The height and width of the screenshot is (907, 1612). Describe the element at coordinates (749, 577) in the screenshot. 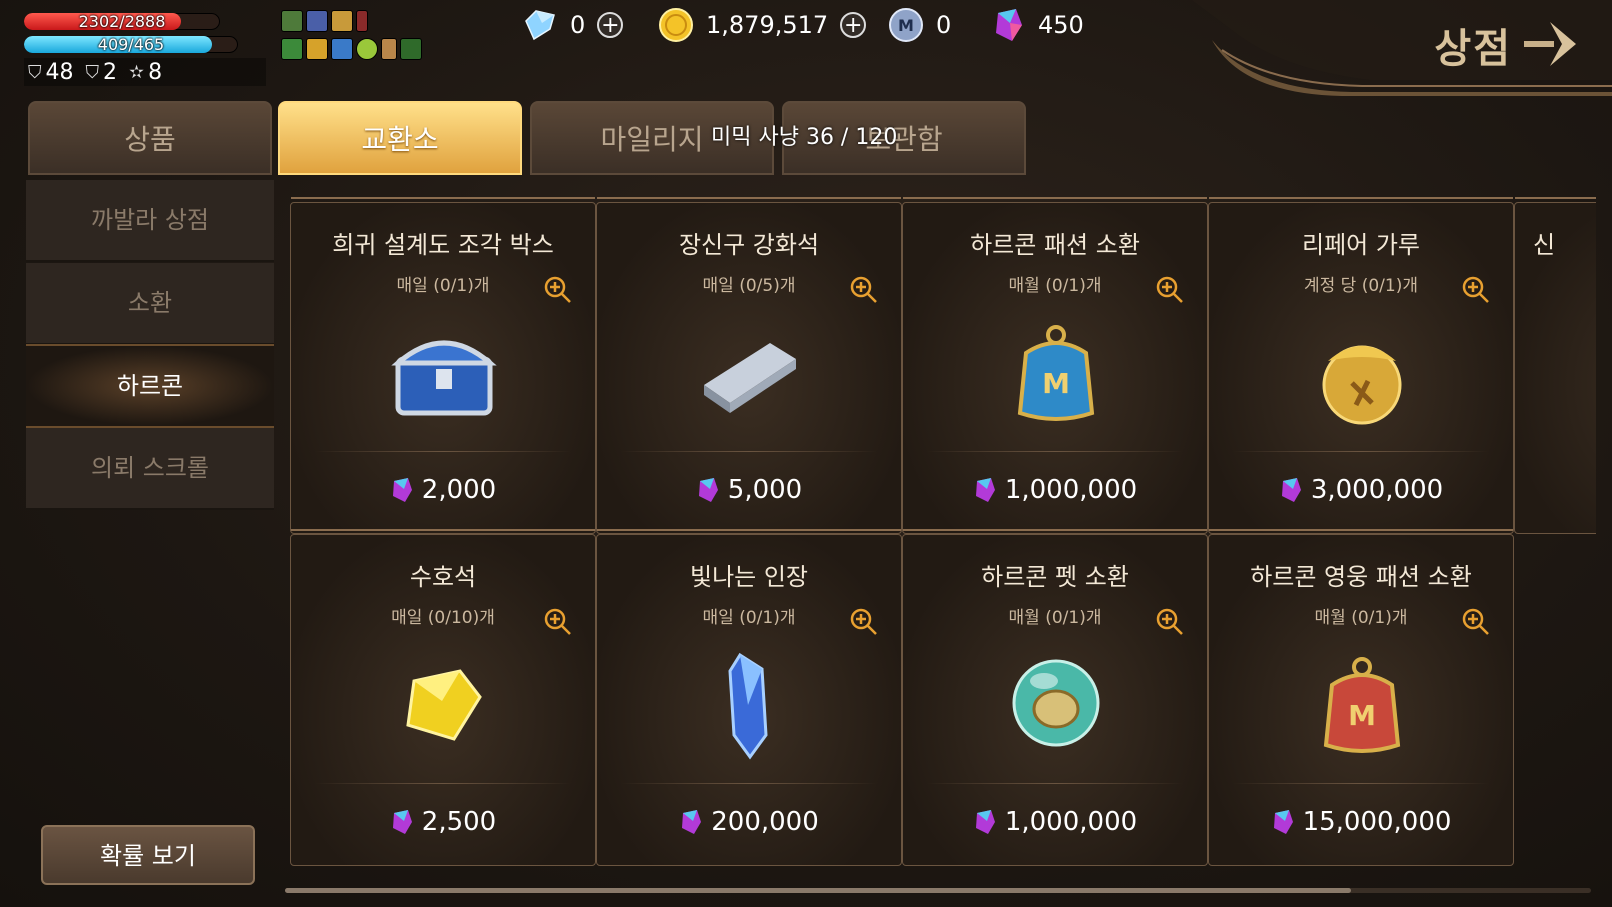

I see `item-name: 빛나는 인장` at that location.